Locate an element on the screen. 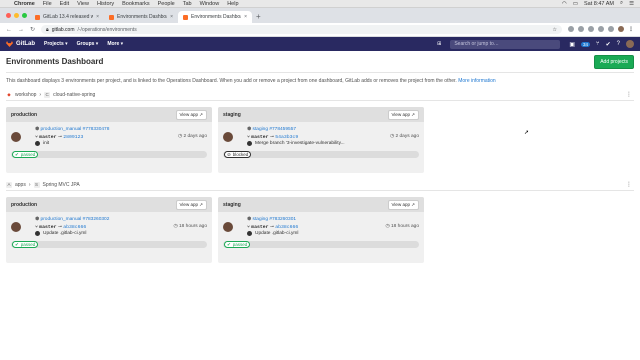 The width and height of the screenshot is (640, 360). brand-name: GitLab is located at coordinates (25, 44).